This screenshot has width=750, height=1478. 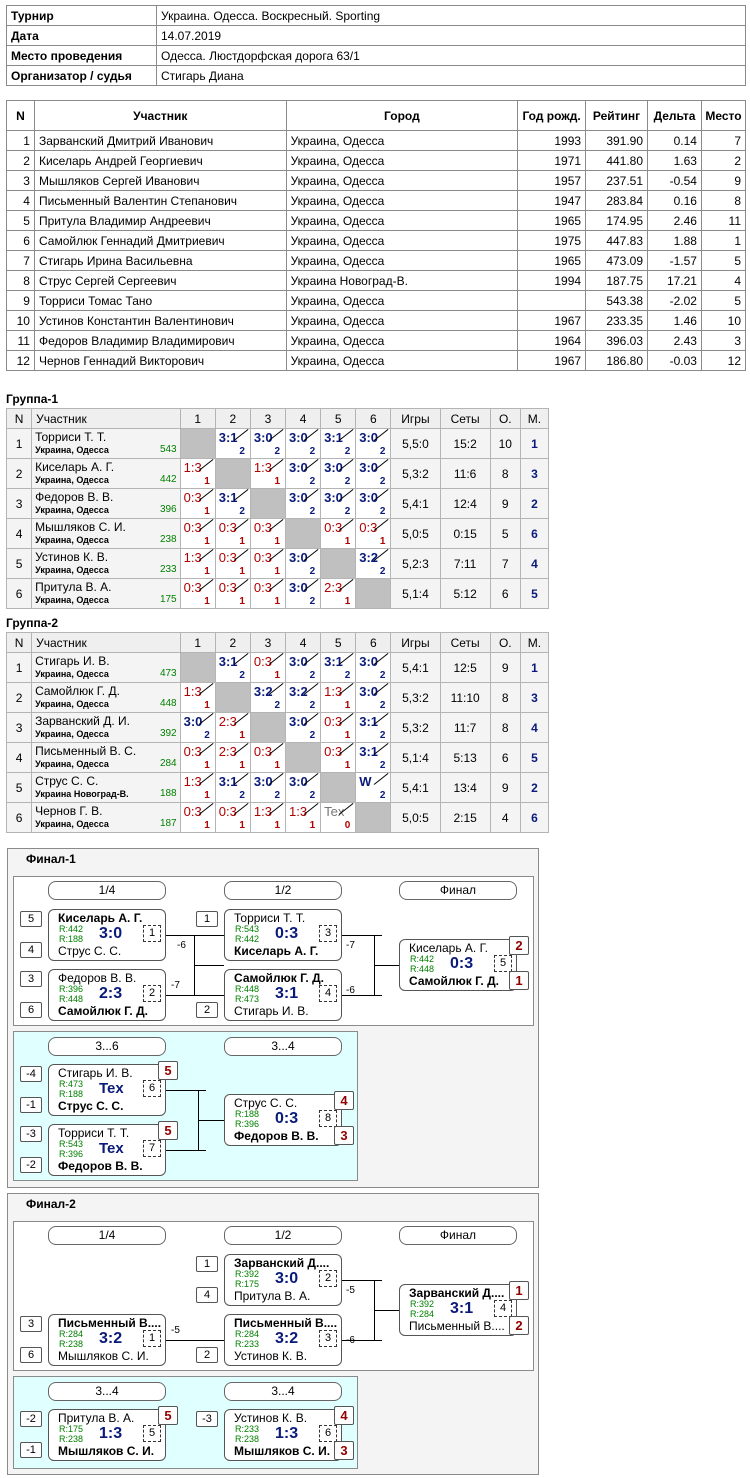 What do you see at coordinates (152, 1088) in the screenshot?
I see `match-number: 6` at bounding box center [152, 1088].